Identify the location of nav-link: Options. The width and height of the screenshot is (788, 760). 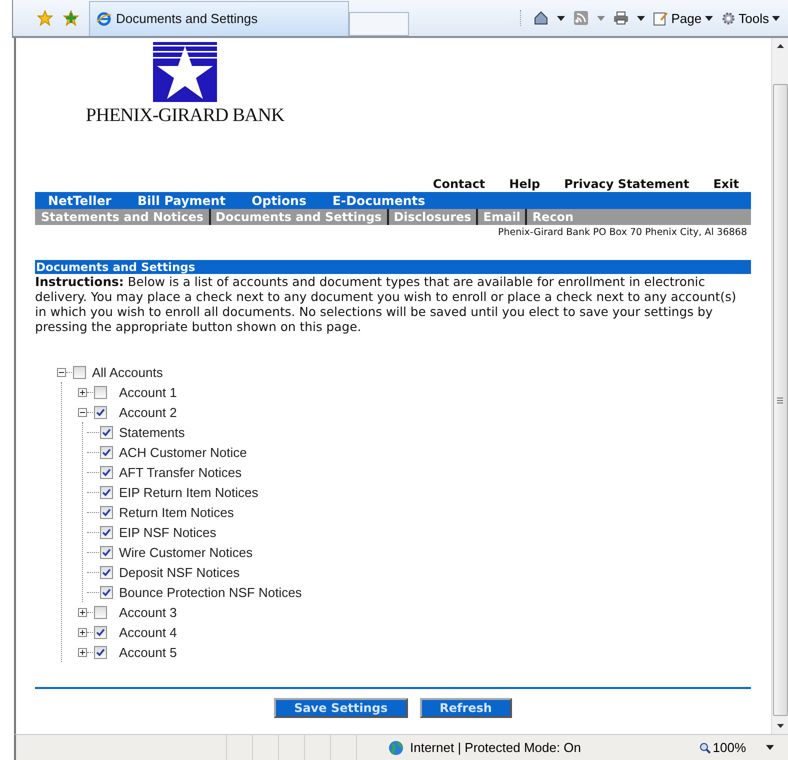
(279, 200).